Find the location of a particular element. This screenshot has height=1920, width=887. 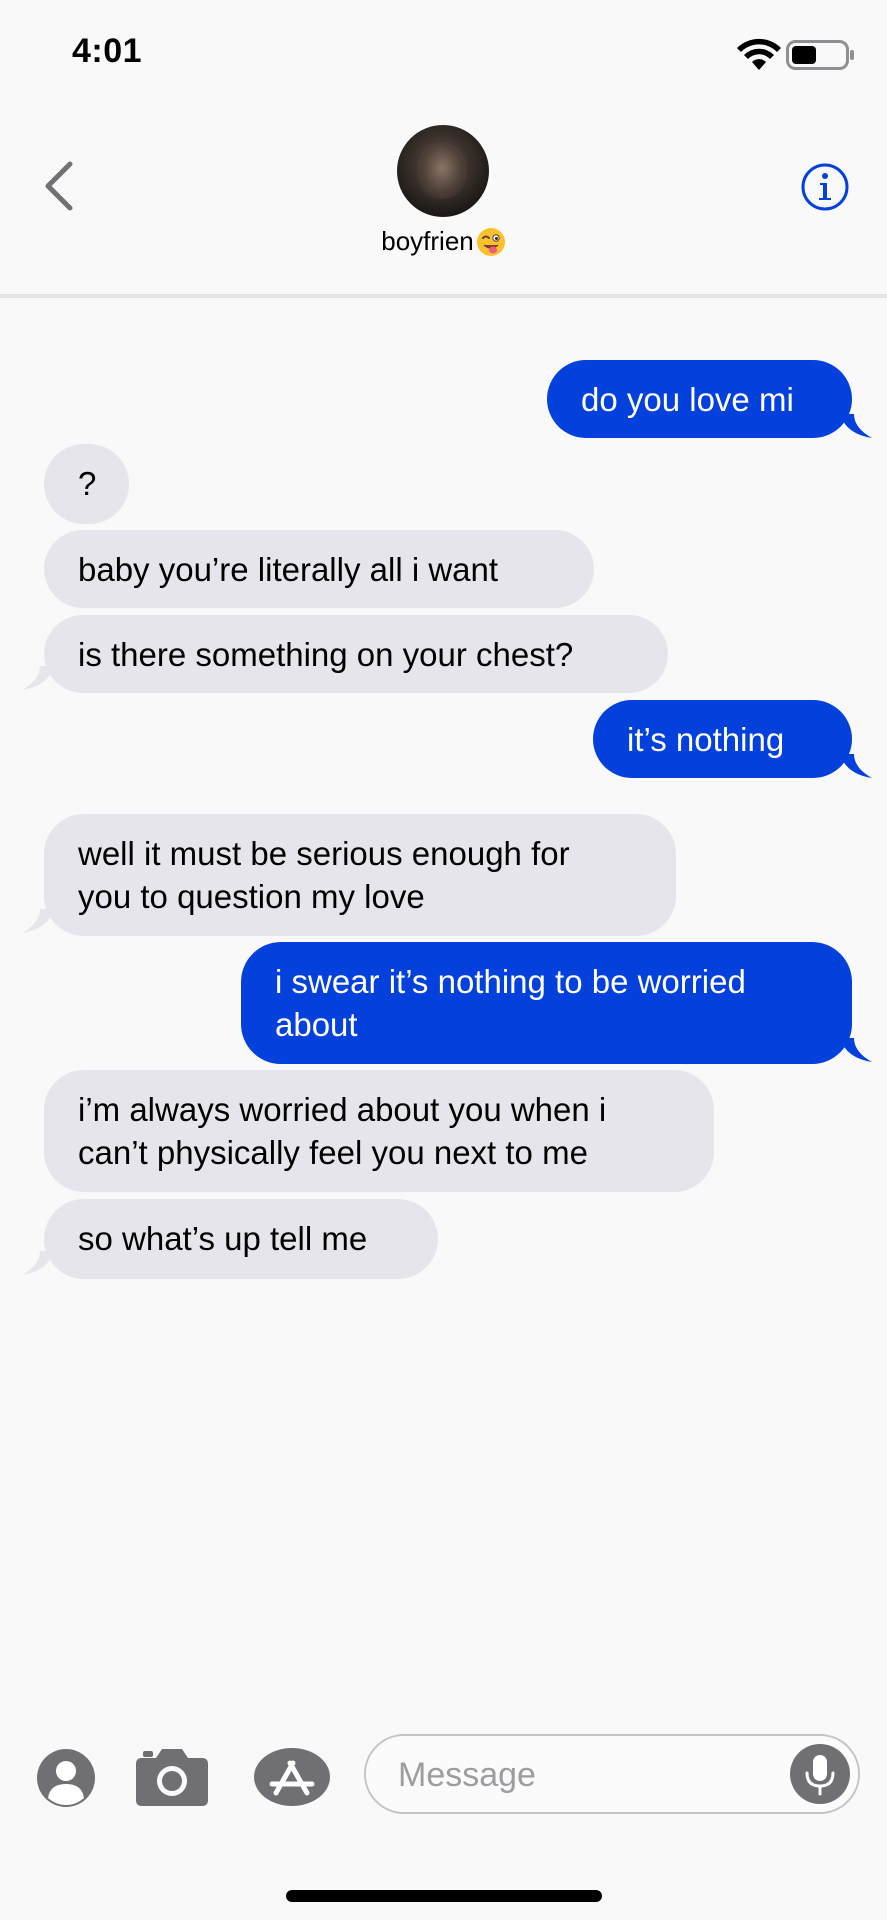

chevron-left-icon is located at coordinates (60, 186).